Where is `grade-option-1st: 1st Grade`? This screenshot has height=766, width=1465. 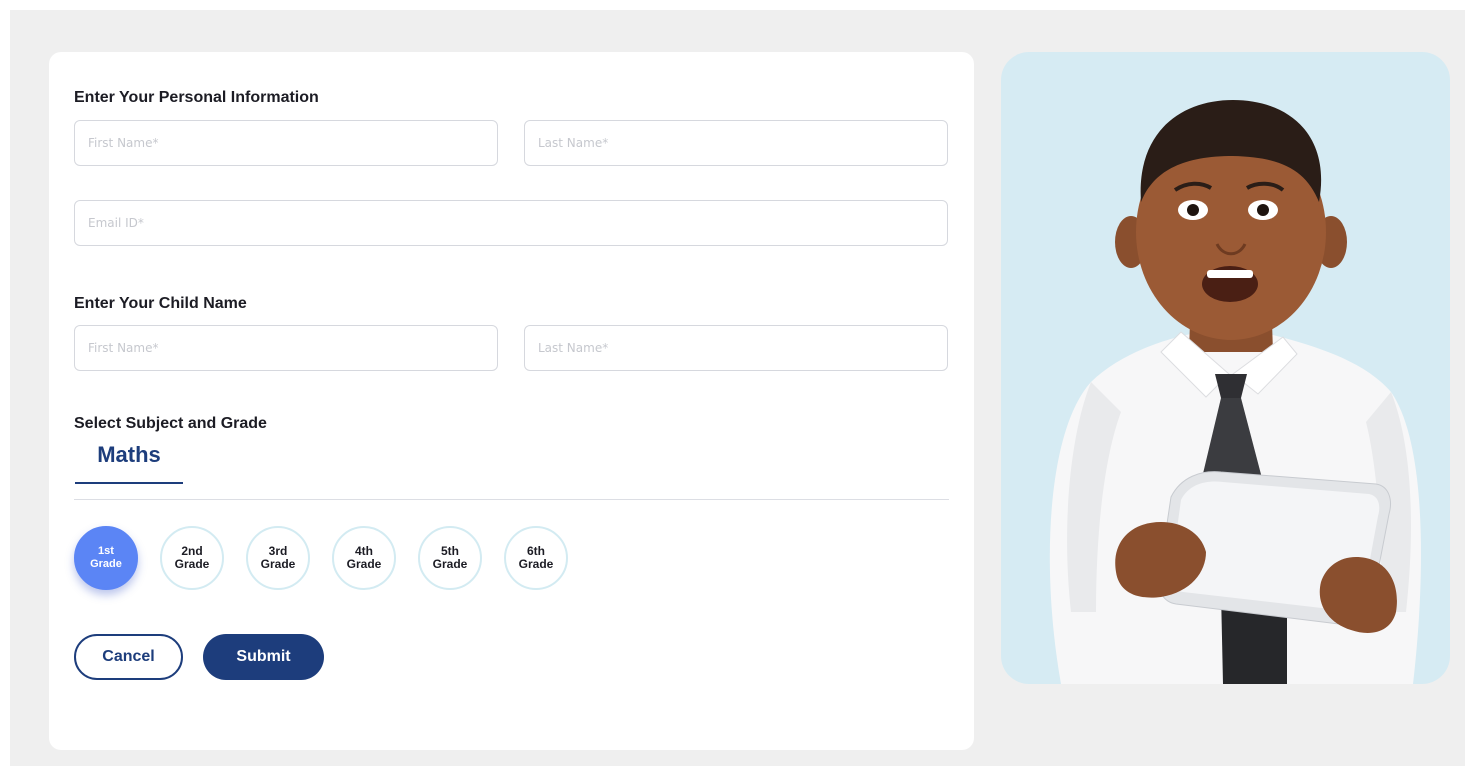
grade-option-1st: 1st Grade is located at coordinates (106, 558).